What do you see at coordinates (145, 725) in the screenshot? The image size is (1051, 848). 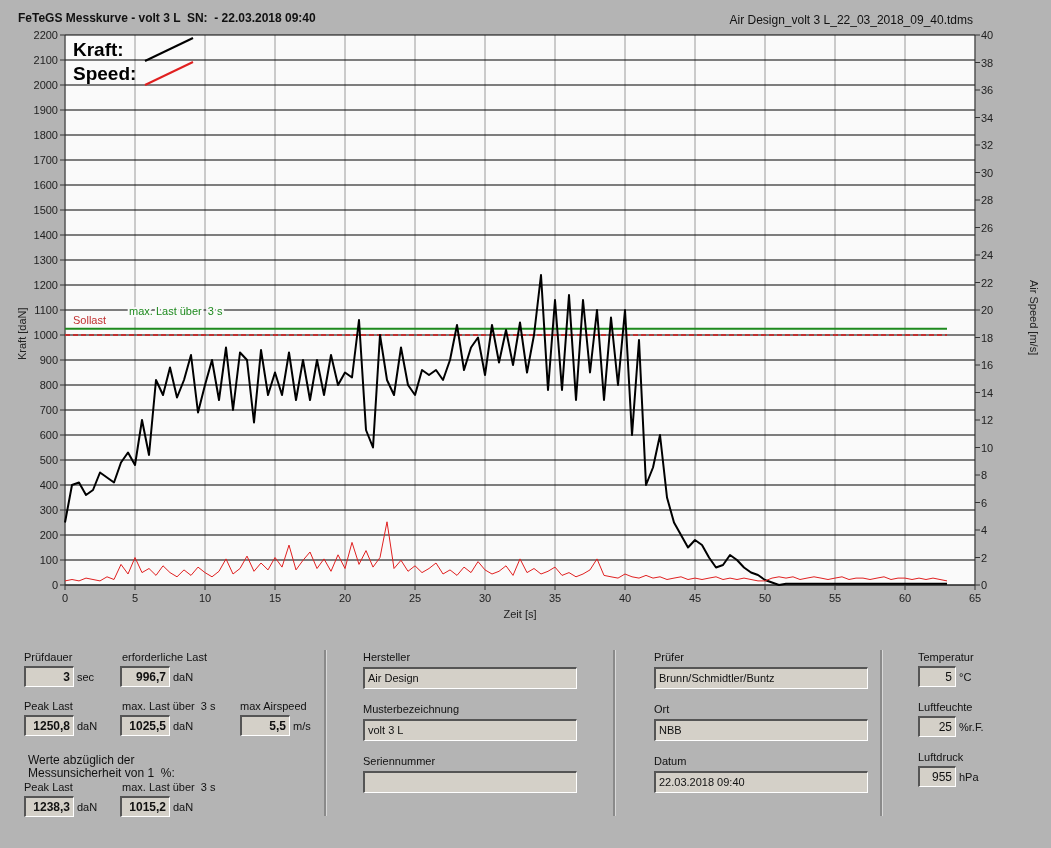 I see `value-field: 1025,5` at bounding box center [145, 725].